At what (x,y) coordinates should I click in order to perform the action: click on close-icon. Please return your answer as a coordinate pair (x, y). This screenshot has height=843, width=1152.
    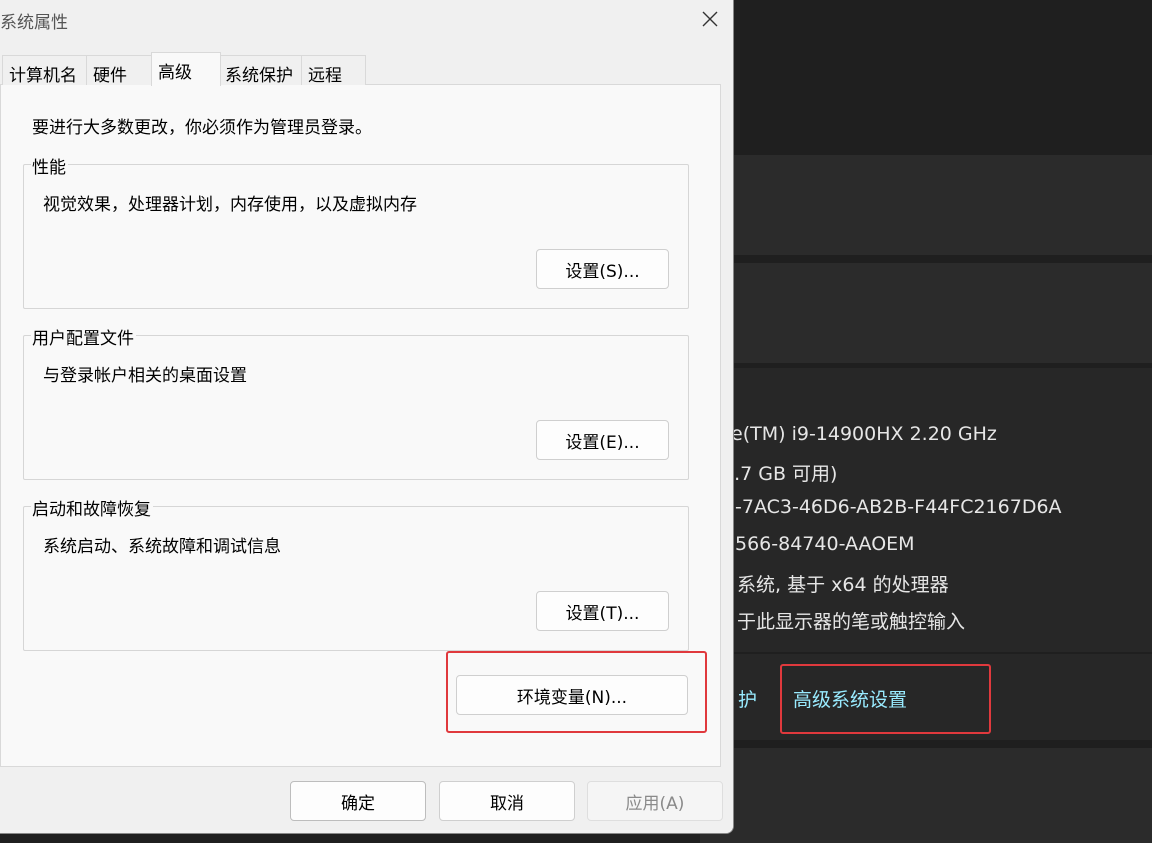
    Looking at the image, I should click on (710, 19).